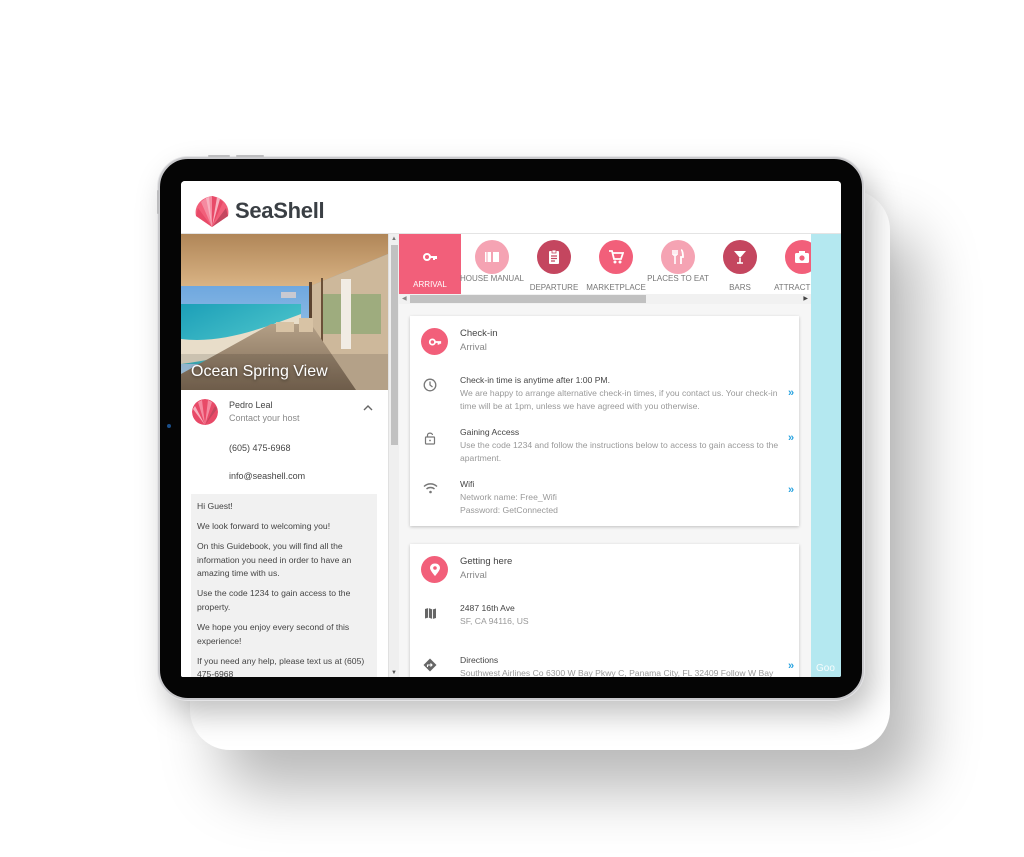 The width and height of the screenshot is (1024, 857). What do you see at coordinates (616, 287) in the screenshot?
I see `tab-label: Marketplace` at bounding box center [616, 287].